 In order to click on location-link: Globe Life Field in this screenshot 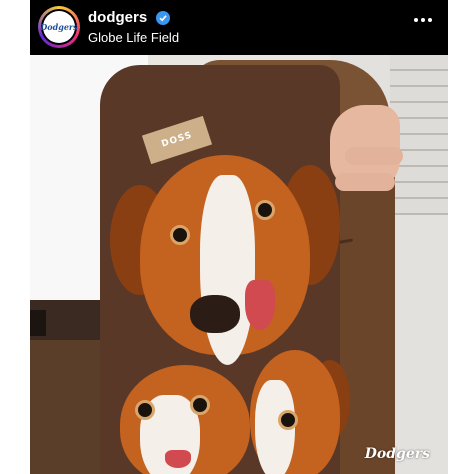, I will do `click(133, 37)`.